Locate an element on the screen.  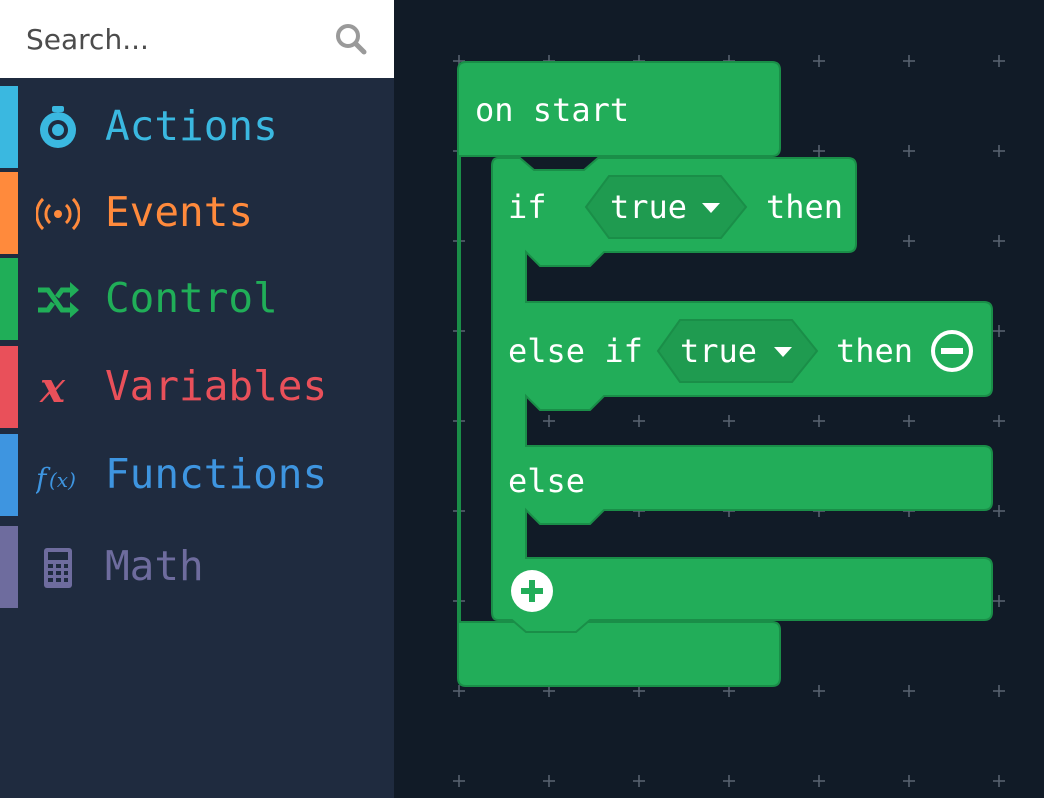
category-label: Control is located at coordinates (191, 298).